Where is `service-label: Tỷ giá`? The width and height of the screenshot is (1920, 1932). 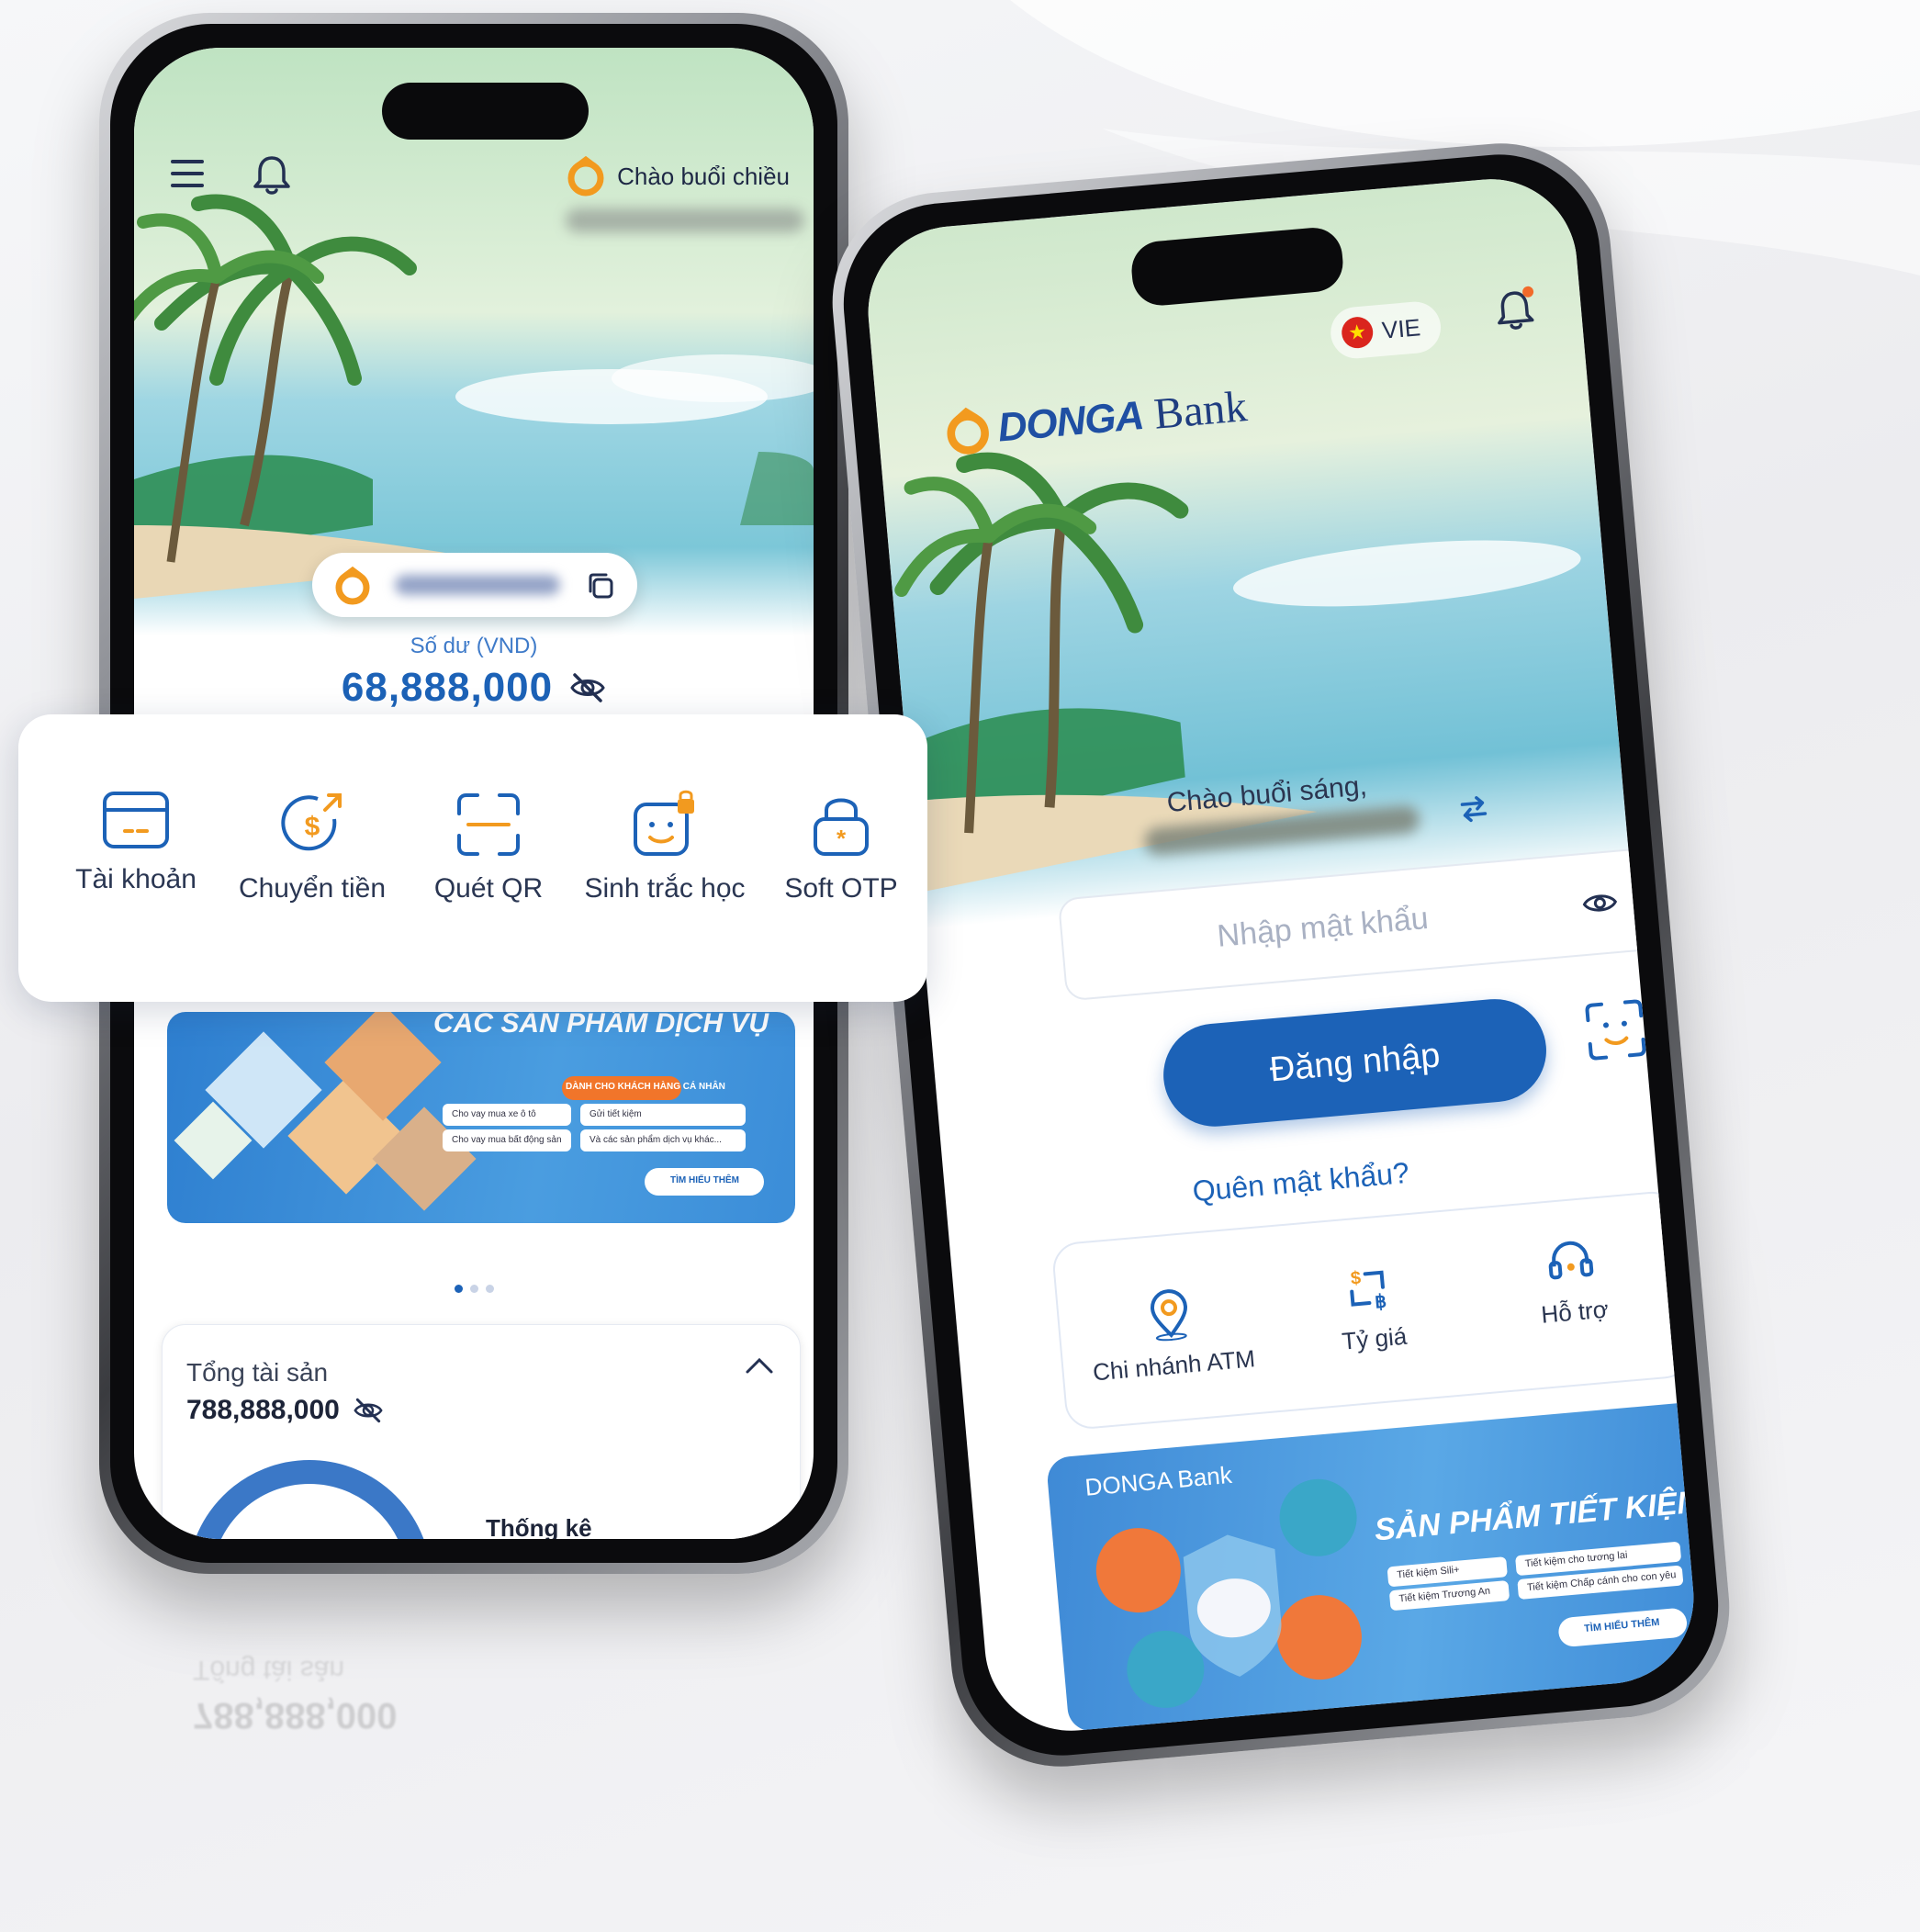
service-label: Tỷ giá is located at coordinates (1375, 1338).